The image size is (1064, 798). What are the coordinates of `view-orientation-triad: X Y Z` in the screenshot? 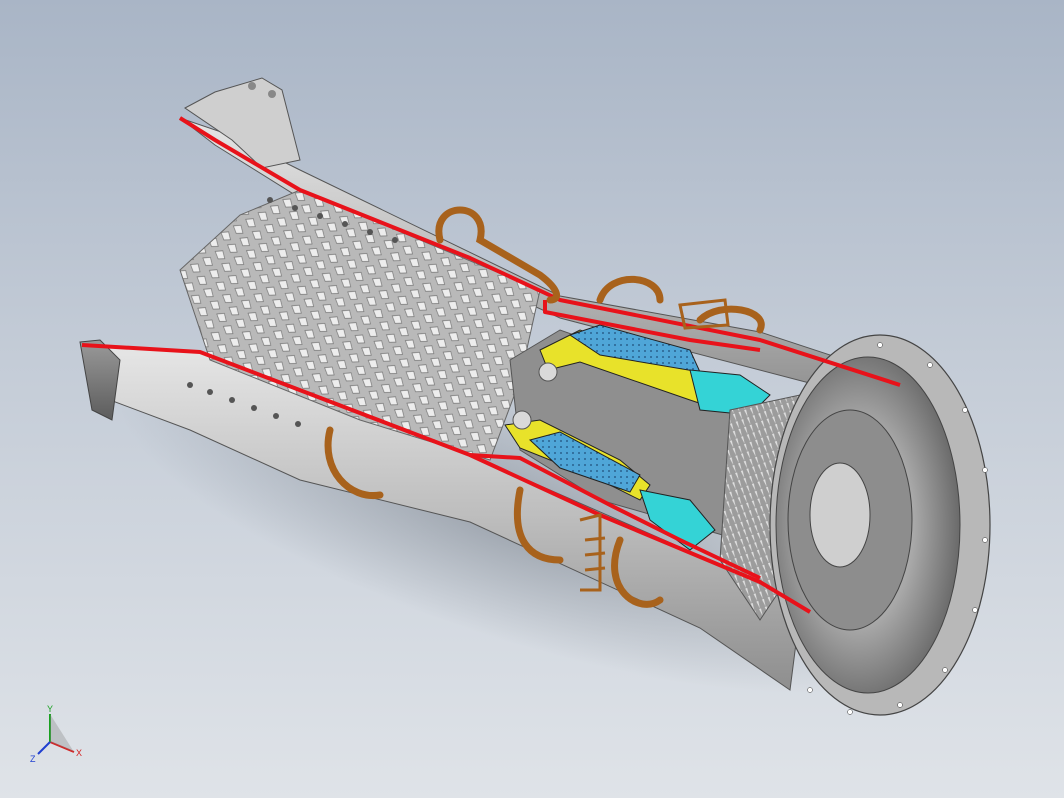 It's located at (59, 733).